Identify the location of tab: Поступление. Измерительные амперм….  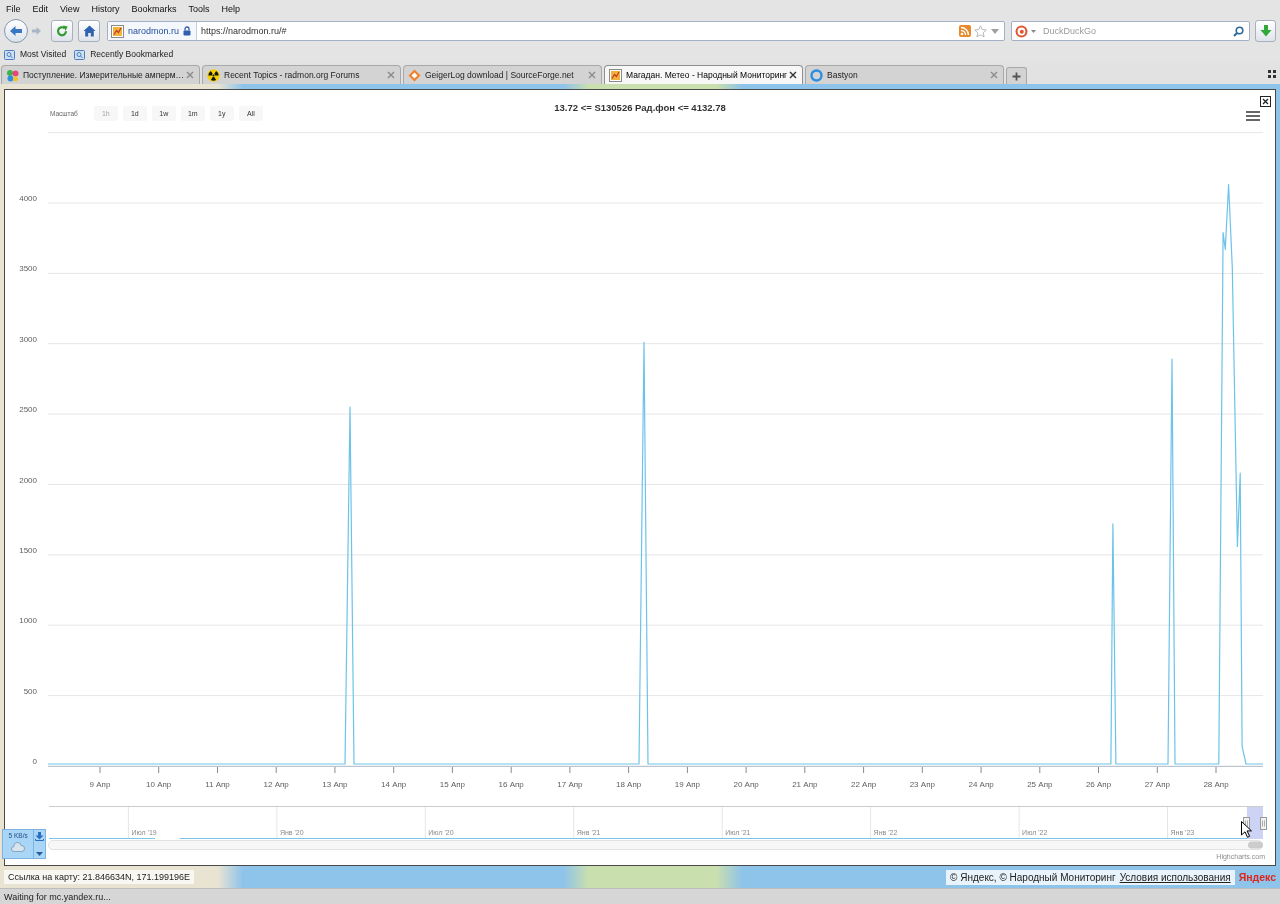
(100, 74).